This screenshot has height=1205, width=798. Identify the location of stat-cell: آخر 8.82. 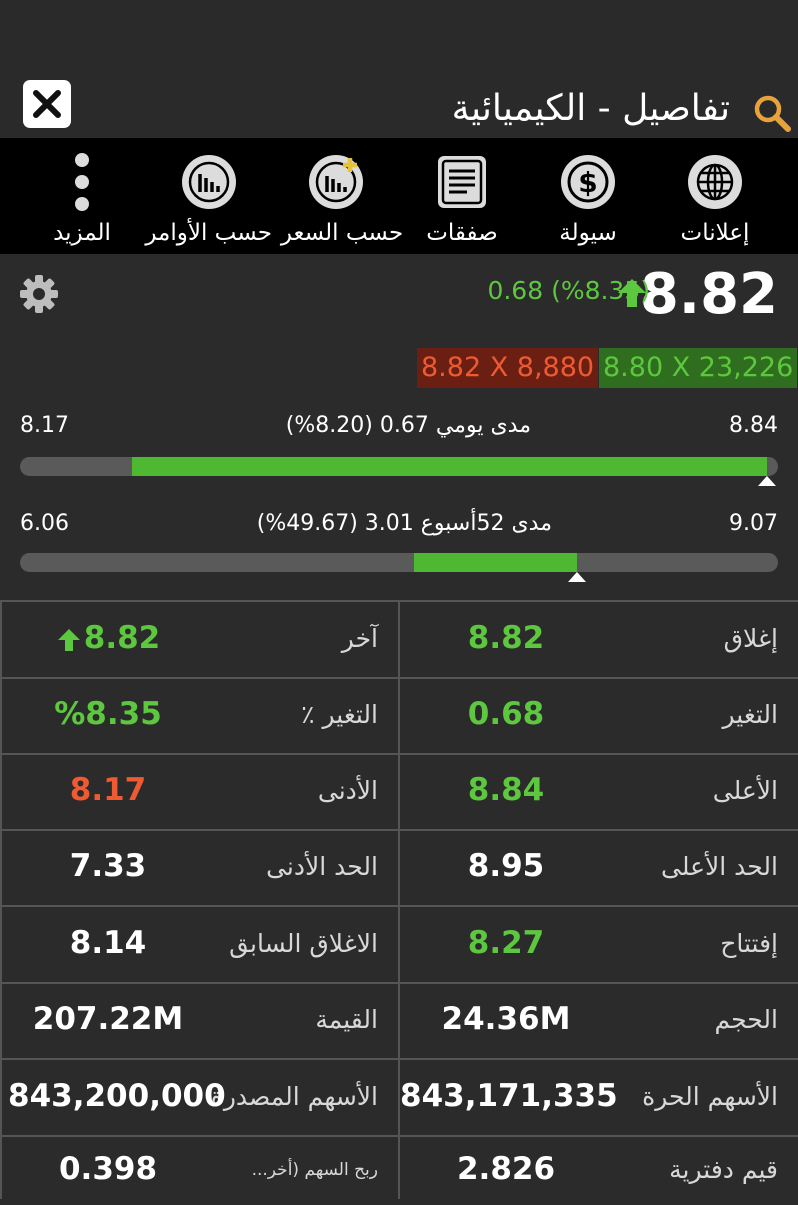
(200, 639).